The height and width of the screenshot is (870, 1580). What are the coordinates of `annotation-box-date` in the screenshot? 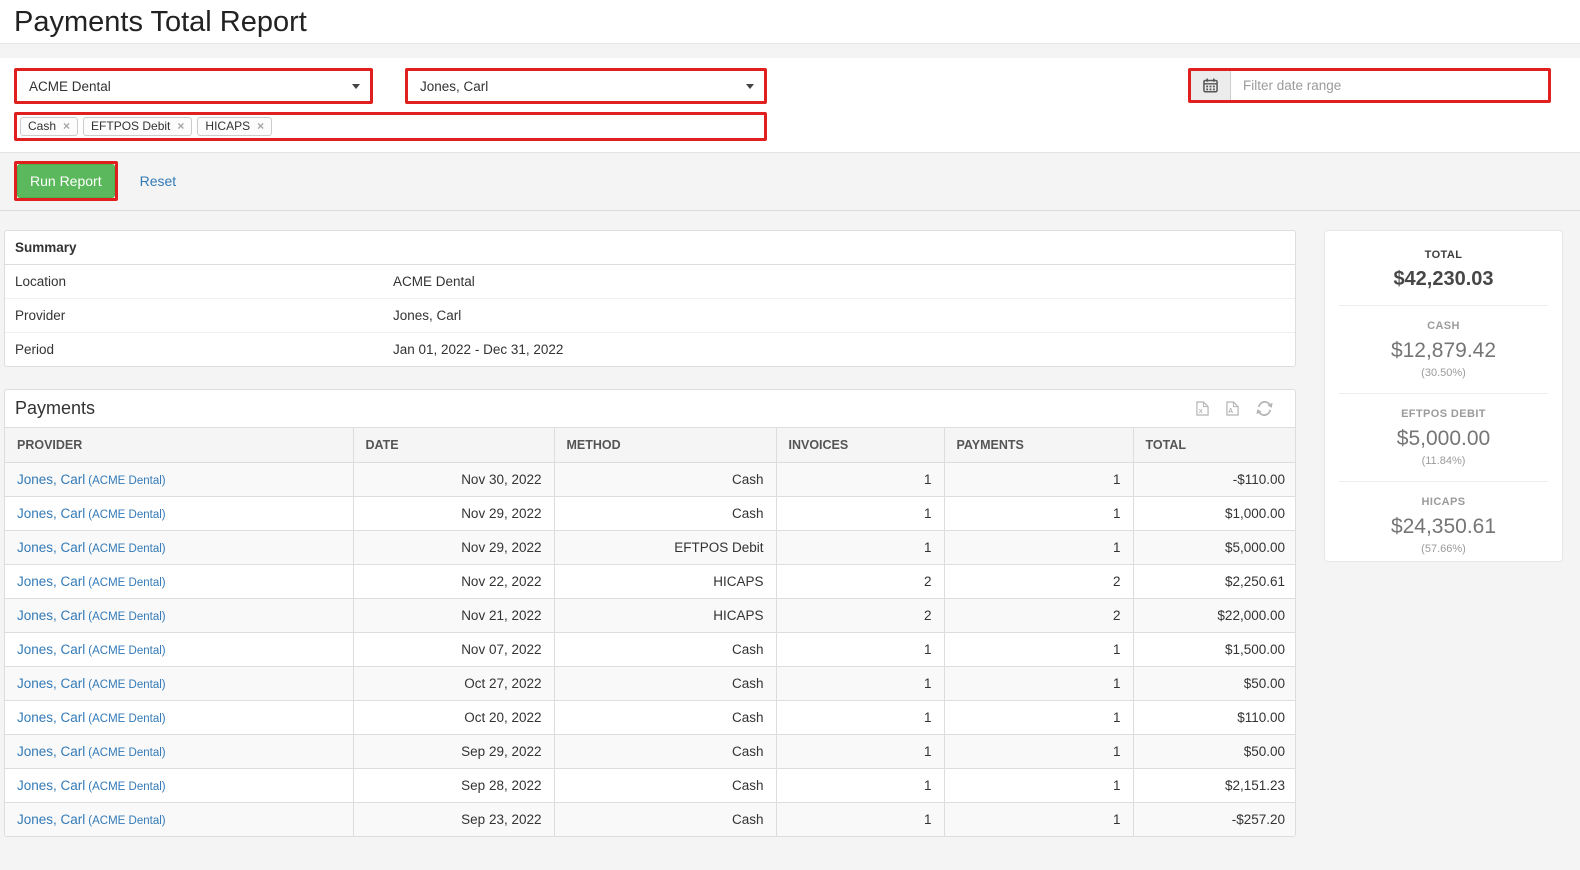 It's located at (1369, 85).